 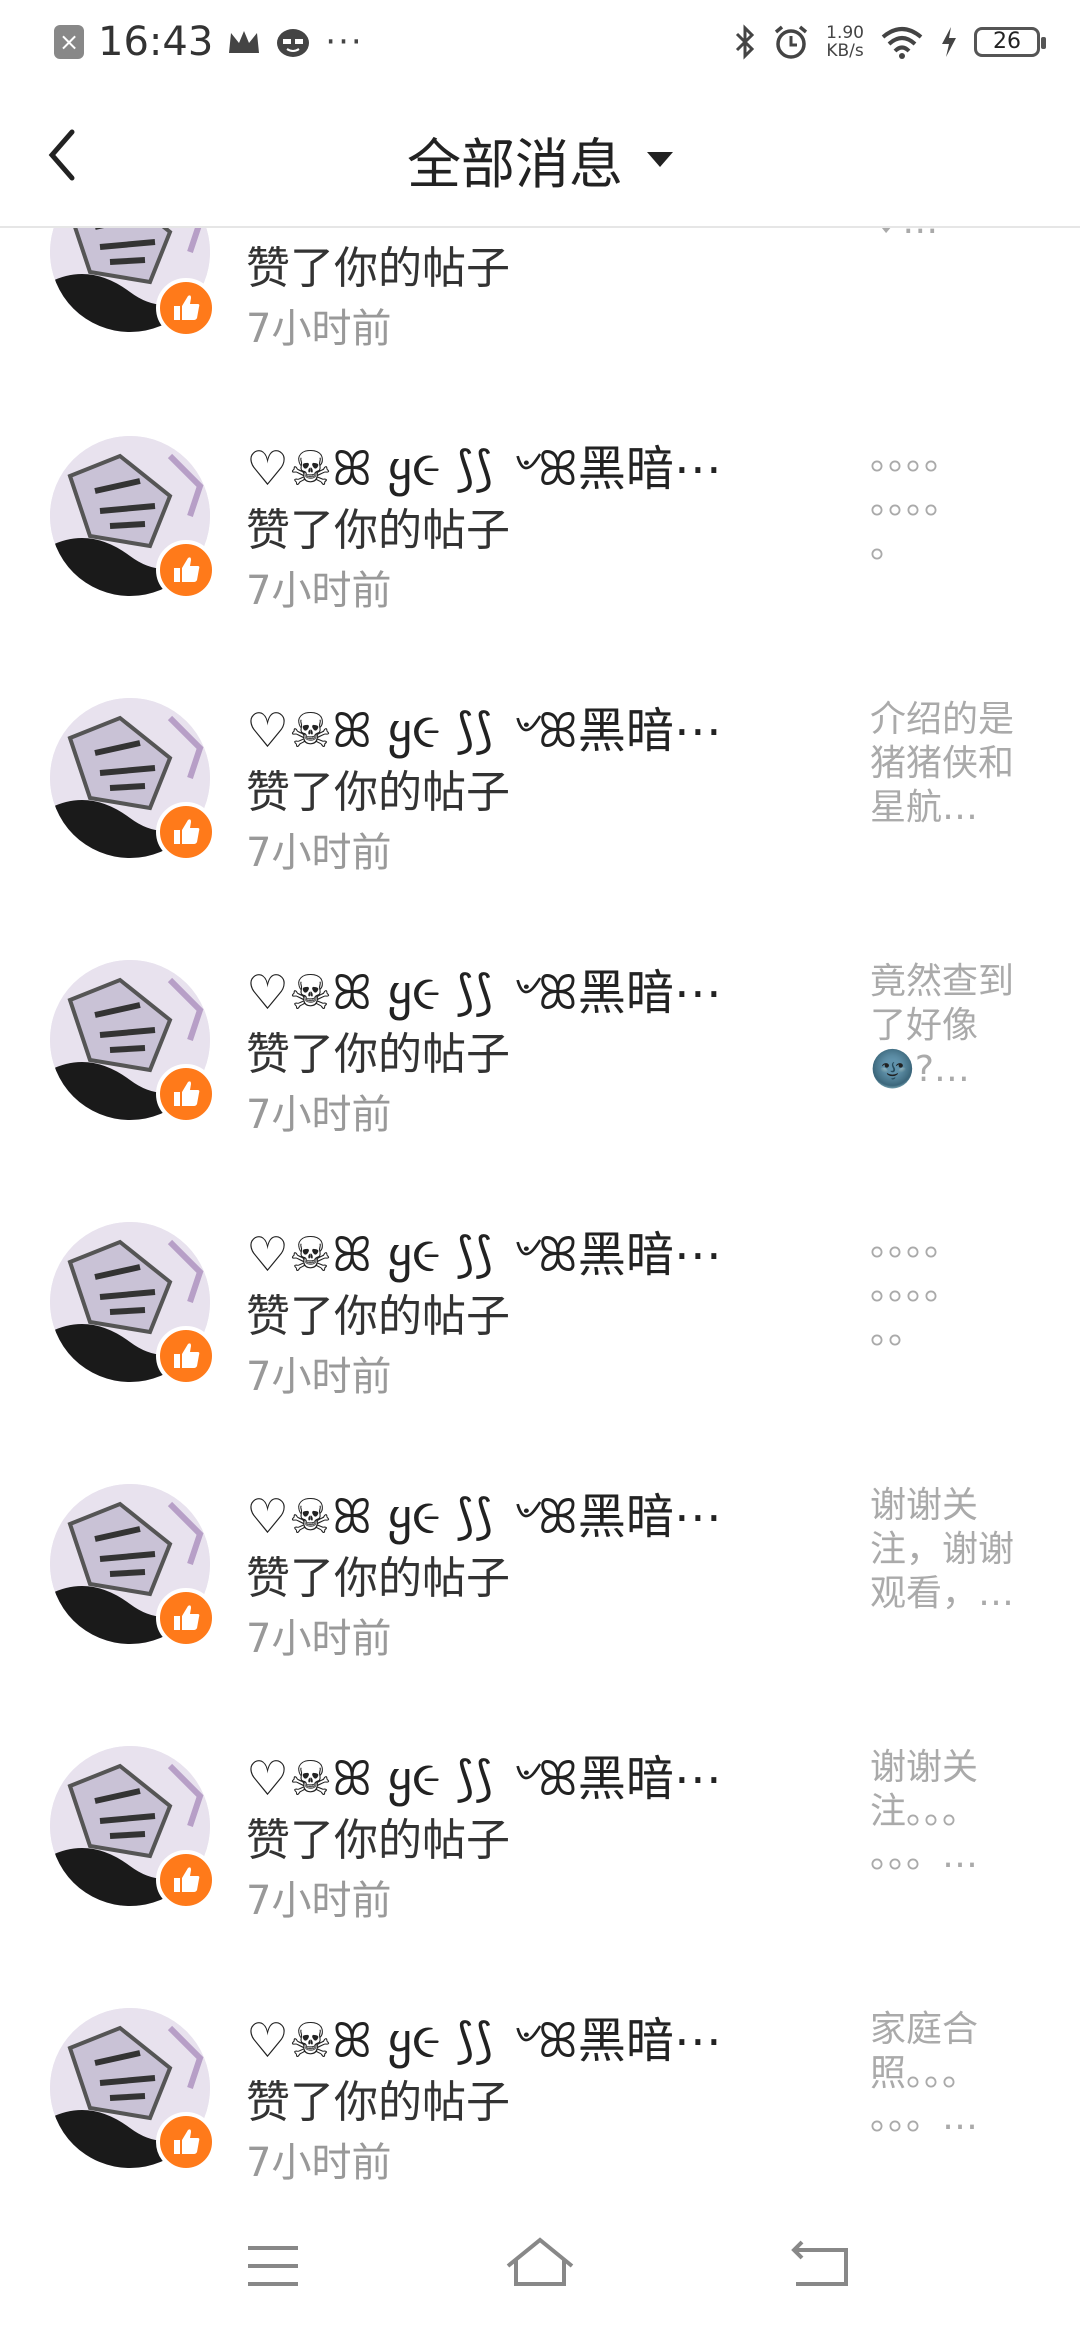 What do you see at coordinates (745, 42) in the screenshot?
I see `bluetooth-icon` at bounding box center [745, 42].